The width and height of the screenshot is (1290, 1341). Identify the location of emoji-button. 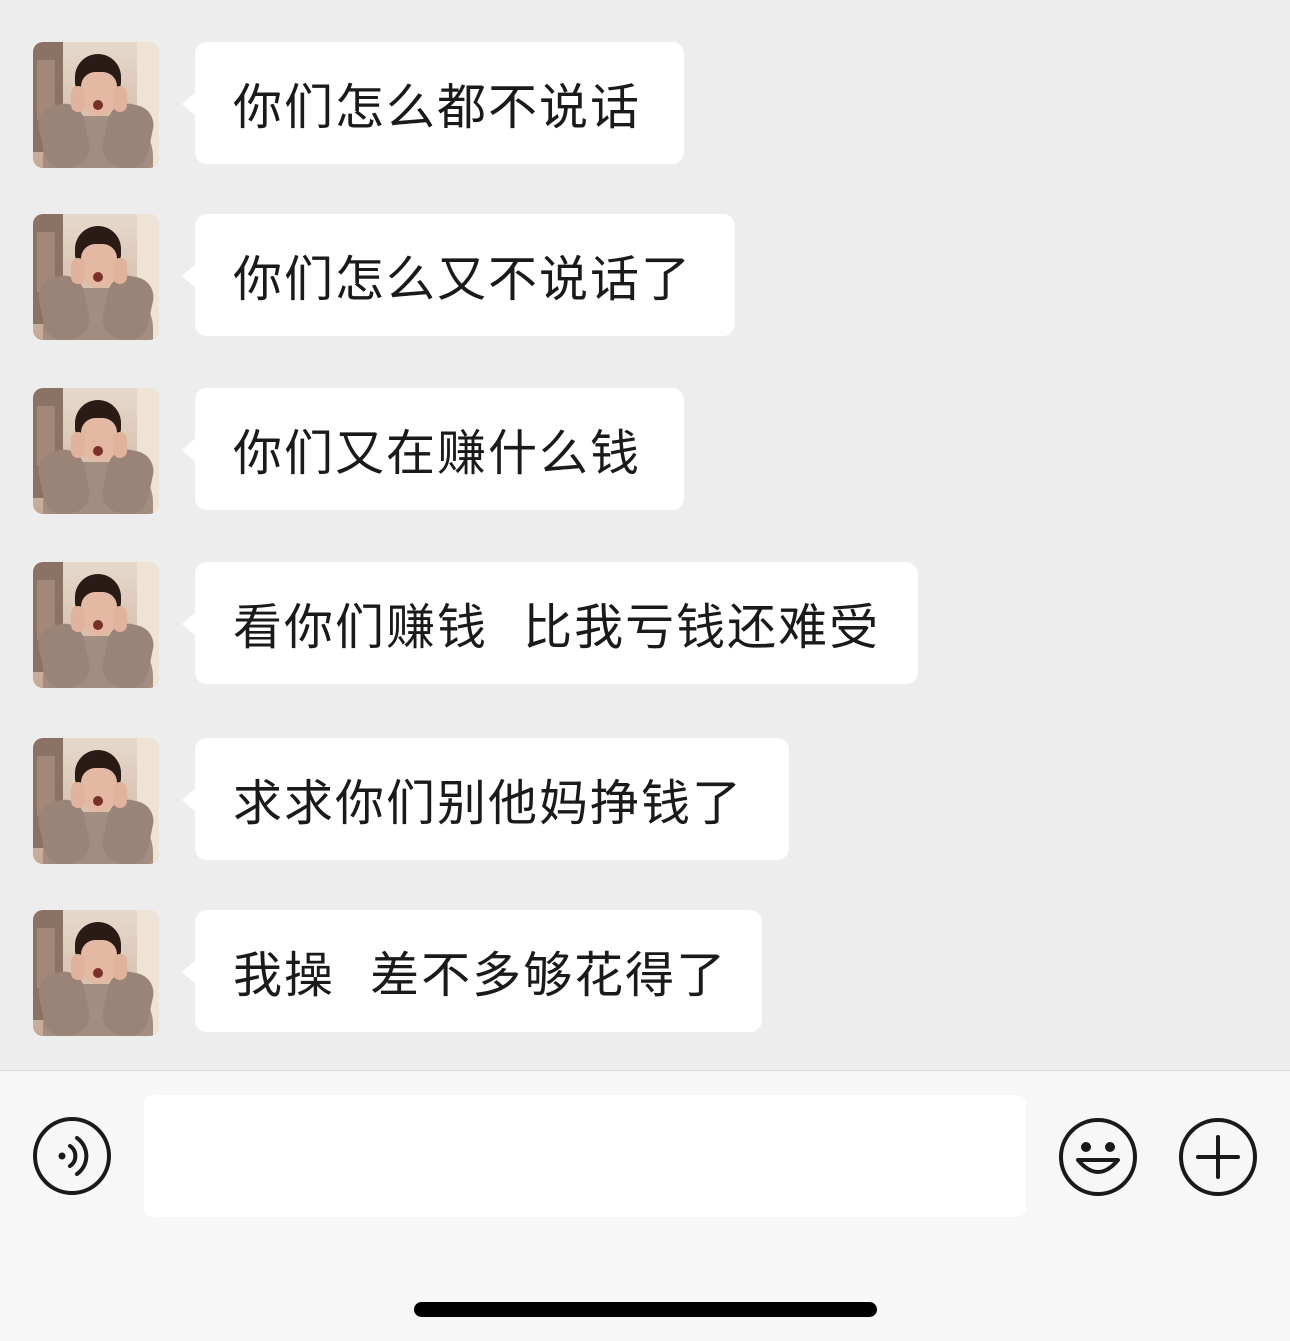
(1098, 1157).